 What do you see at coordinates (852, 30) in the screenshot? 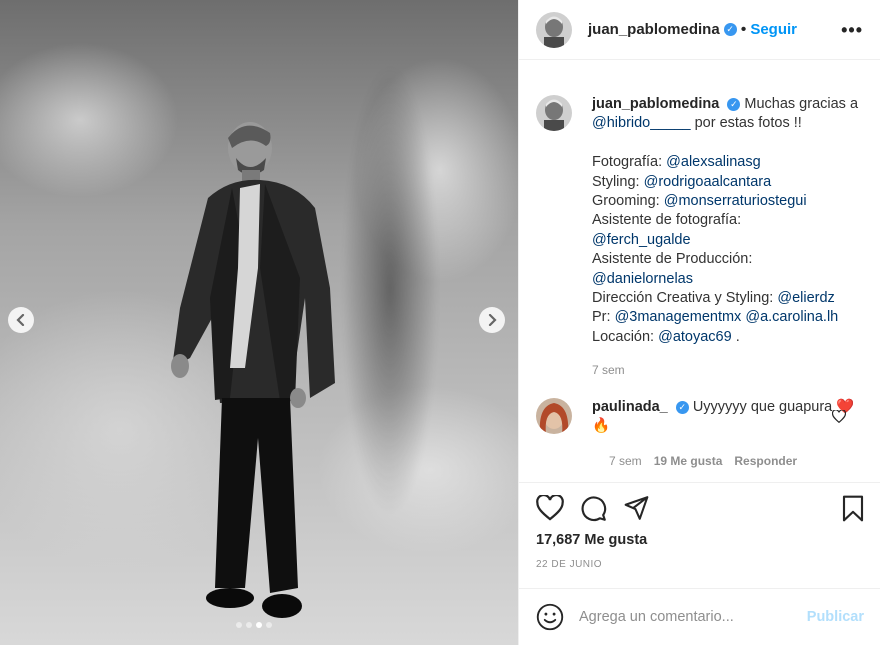
I see `more-options-icon: •••` at bounding box center [852, 30].